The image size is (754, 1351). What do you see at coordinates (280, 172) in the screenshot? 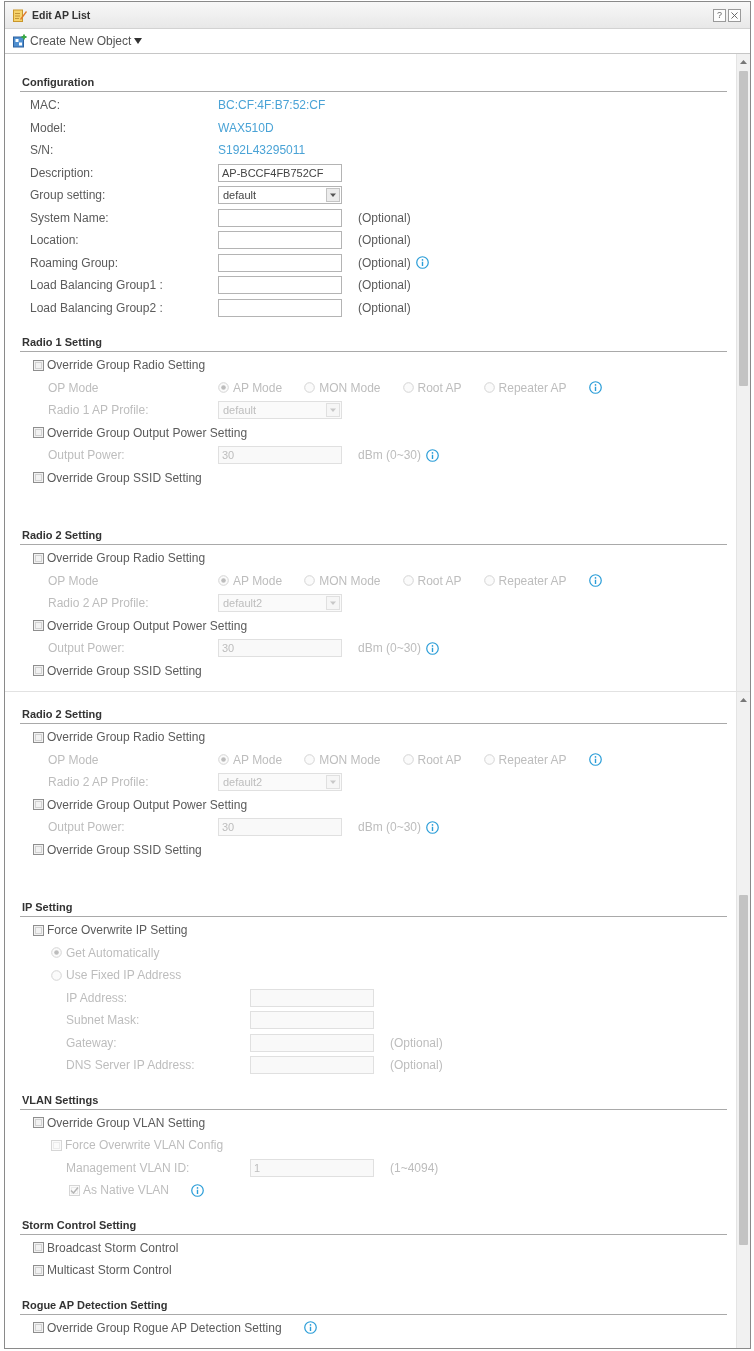
I see `text-field: AP-BCCF4FB752CF` at bounding box center [280, 172].